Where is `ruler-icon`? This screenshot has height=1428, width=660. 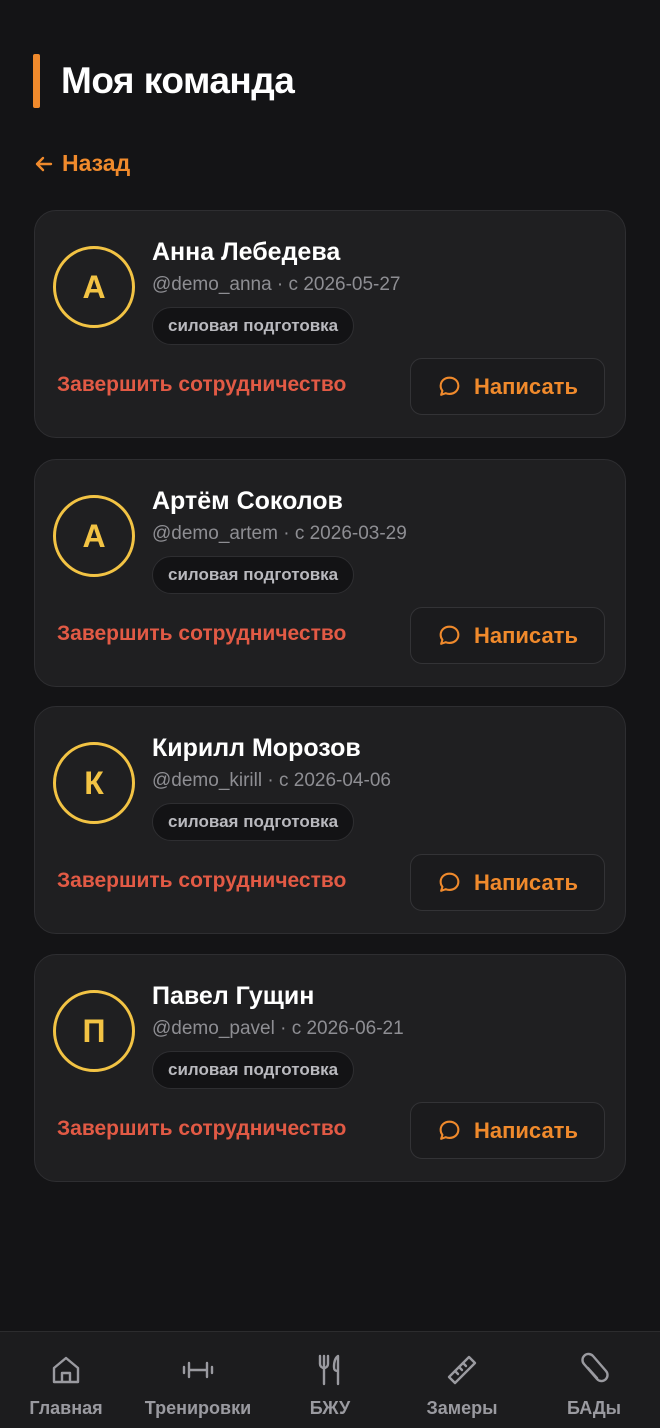
ruler-icon is located at coordinates (462, 1370).